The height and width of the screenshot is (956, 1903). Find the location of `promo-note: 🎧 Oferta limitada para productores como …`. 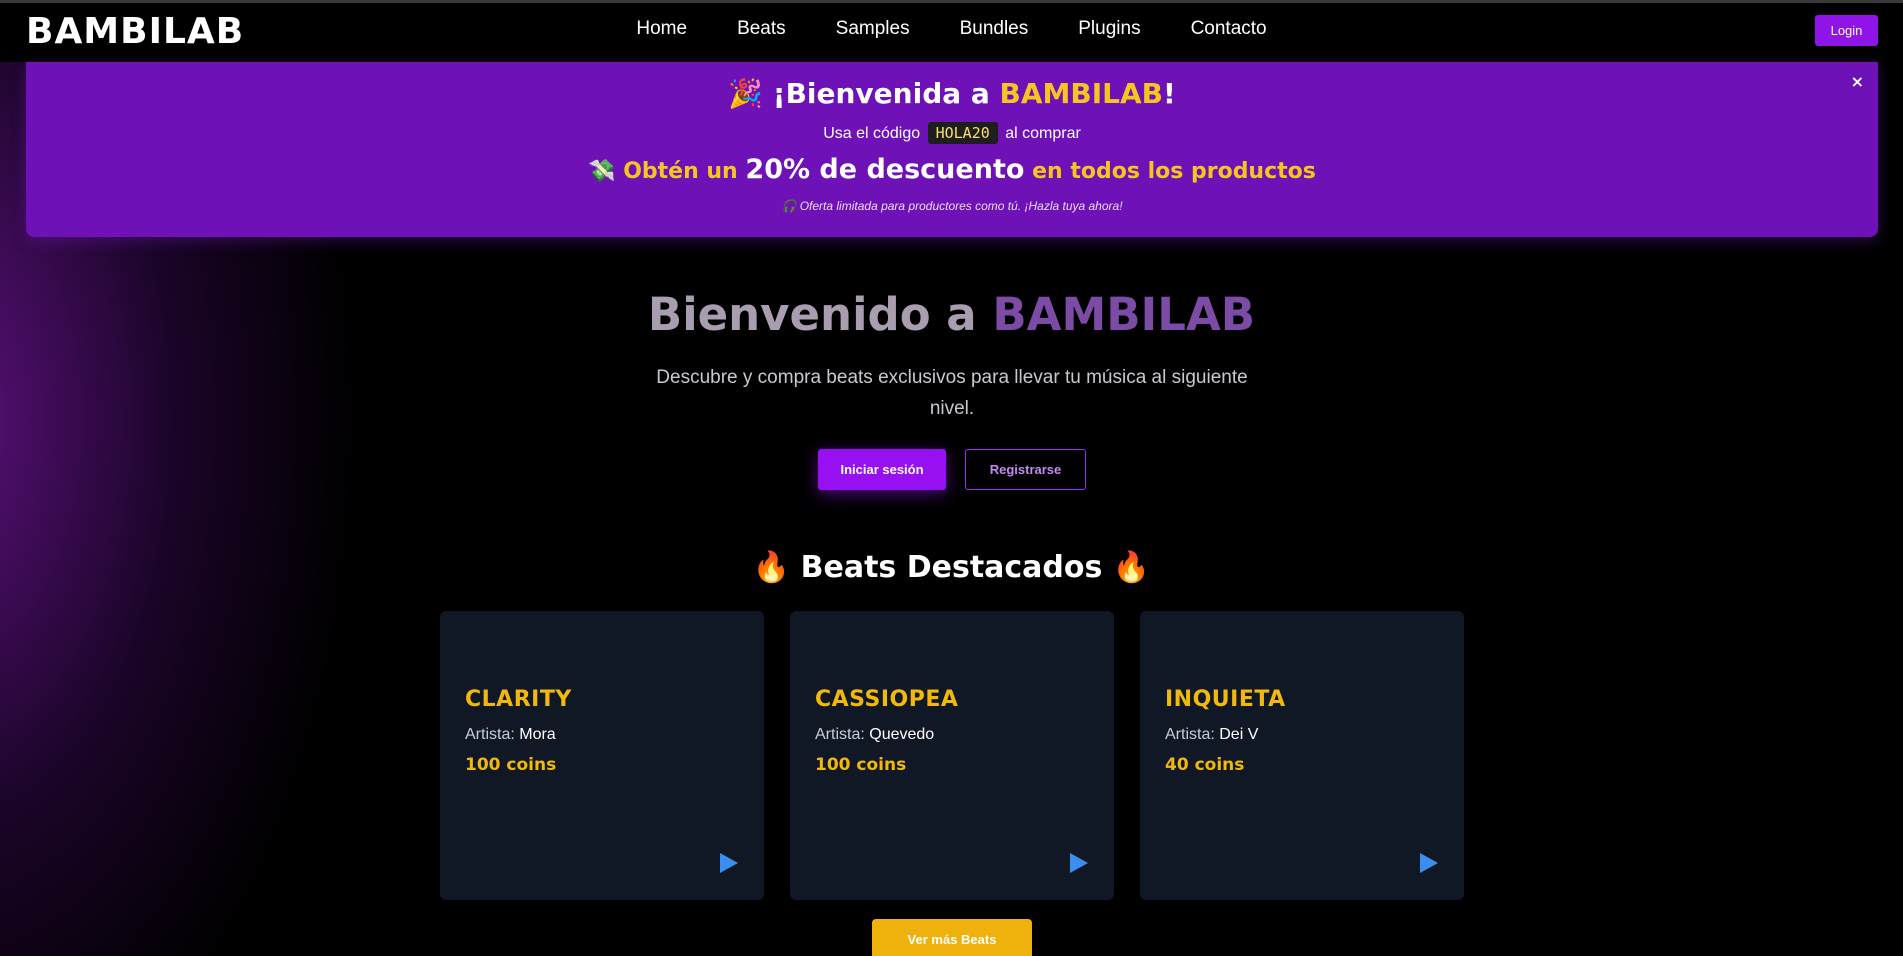

promo-note: 🎧 Oferta limitada para productores como … is located at coordinates (952, 206).